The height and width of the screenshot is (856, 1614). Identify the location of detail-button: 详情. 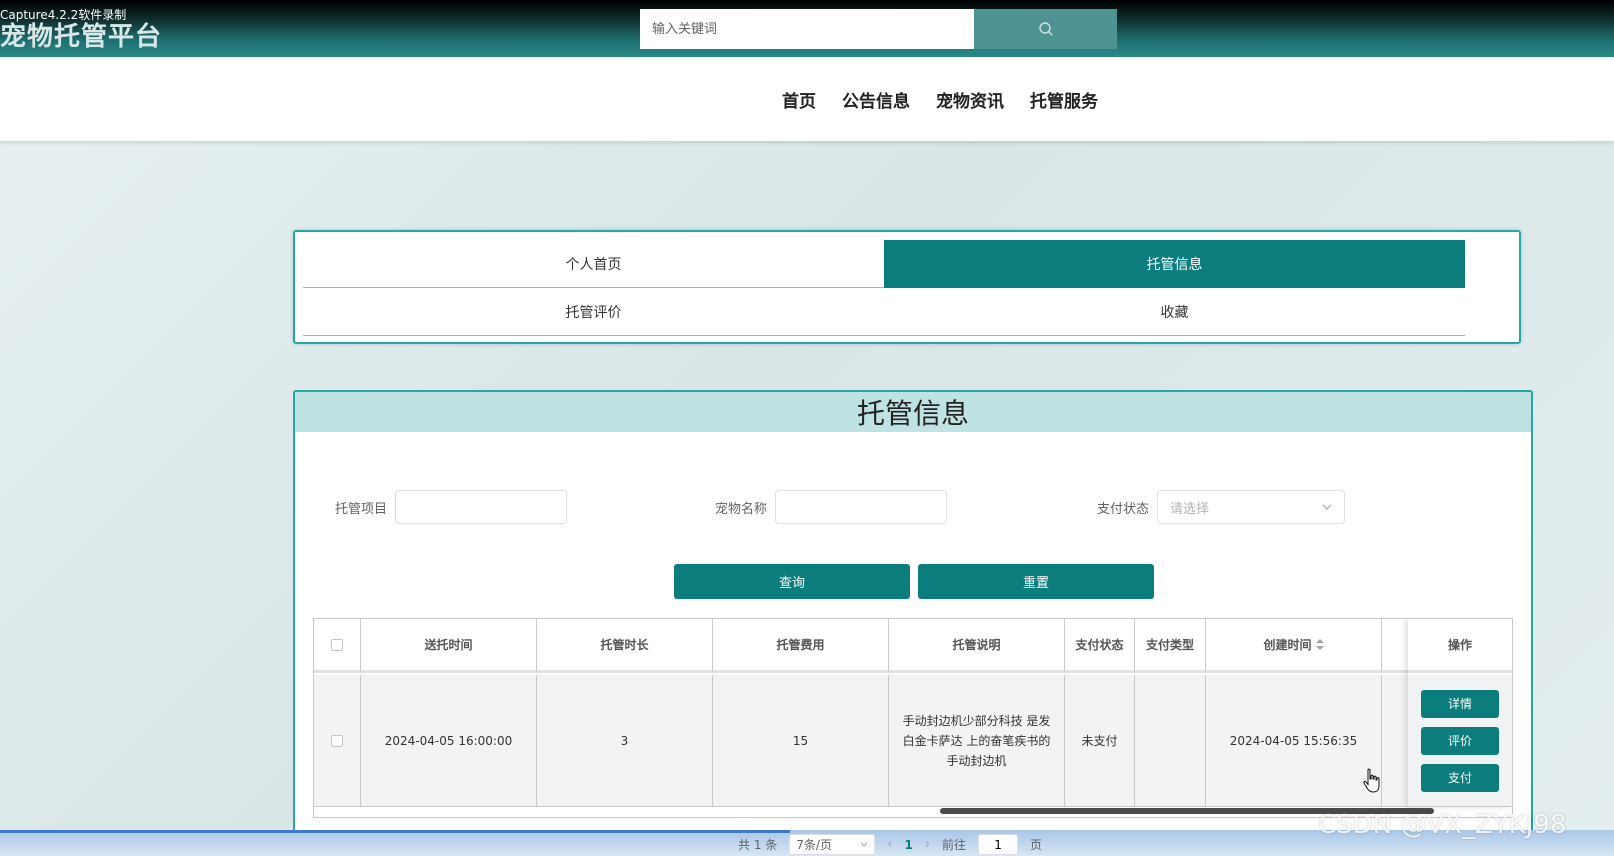
(1460, 703).